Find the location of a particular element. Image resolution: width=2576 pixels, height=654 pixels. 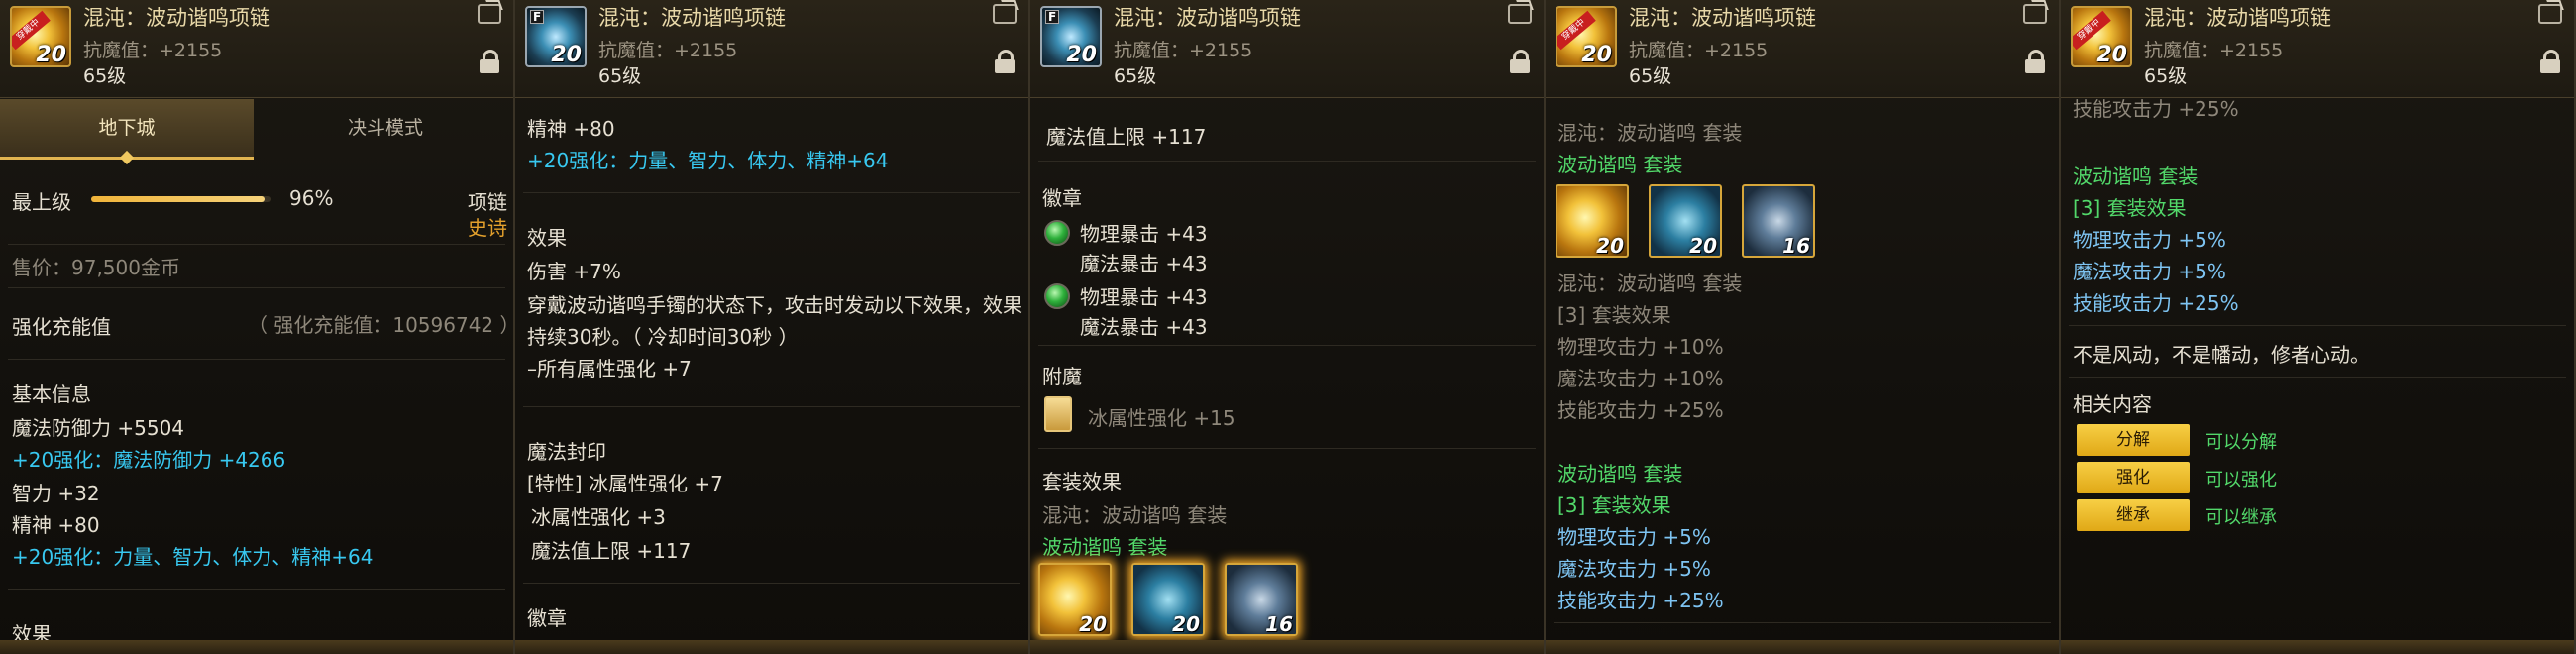

basic-info-header: 基本信息 is located at coordinates (51, 394).